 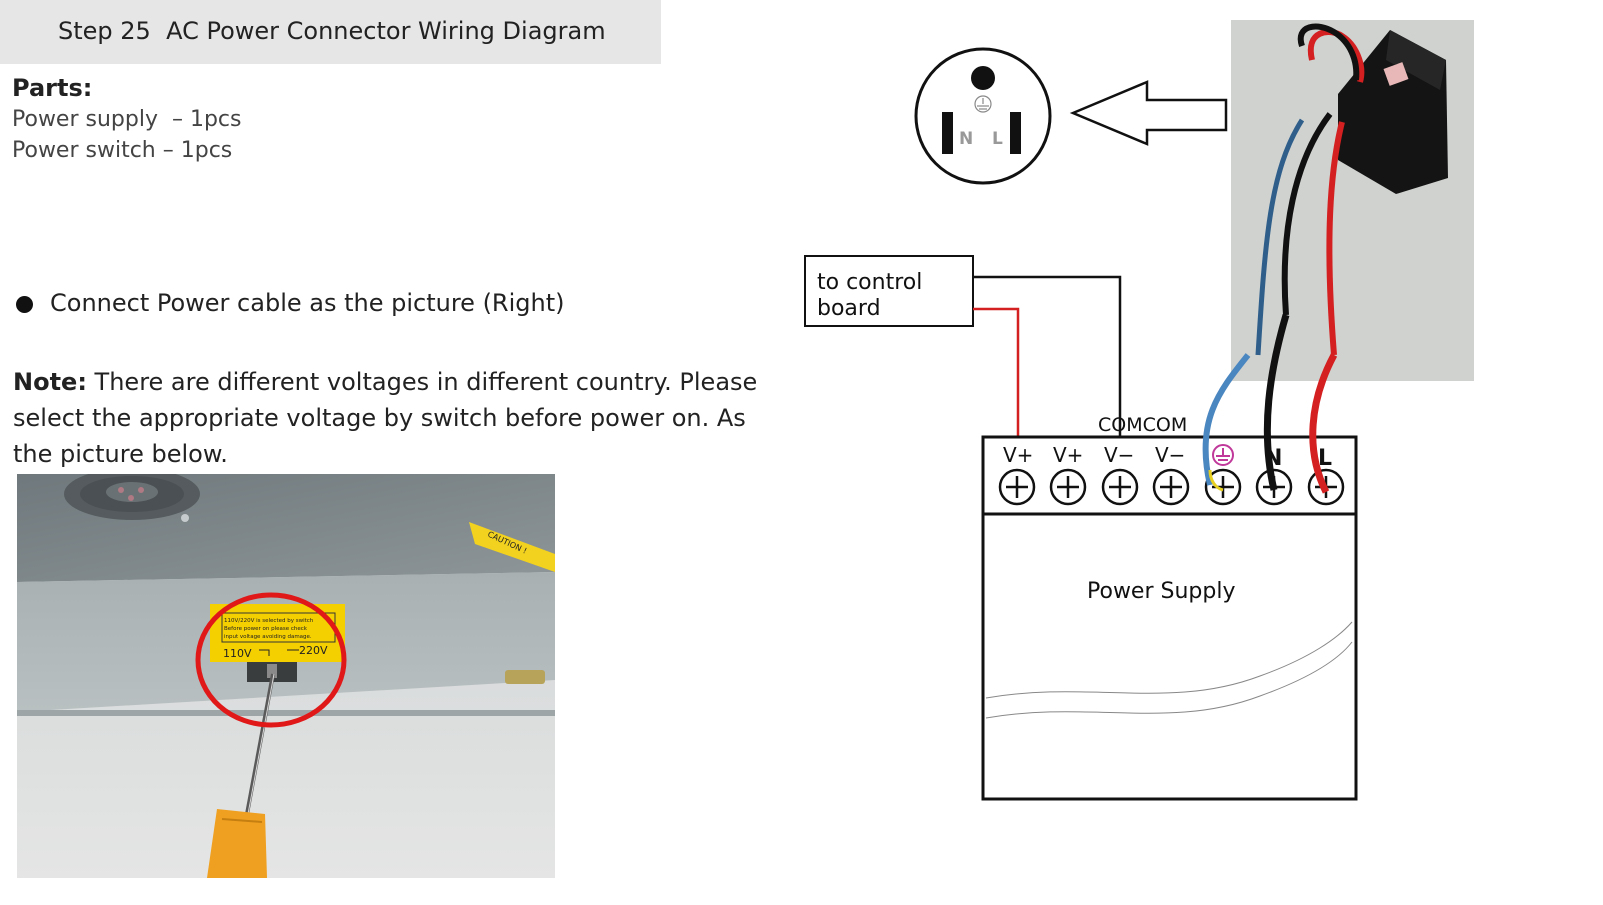 I want to click on control-board-label-line2: board, so click(x=849, y=308).